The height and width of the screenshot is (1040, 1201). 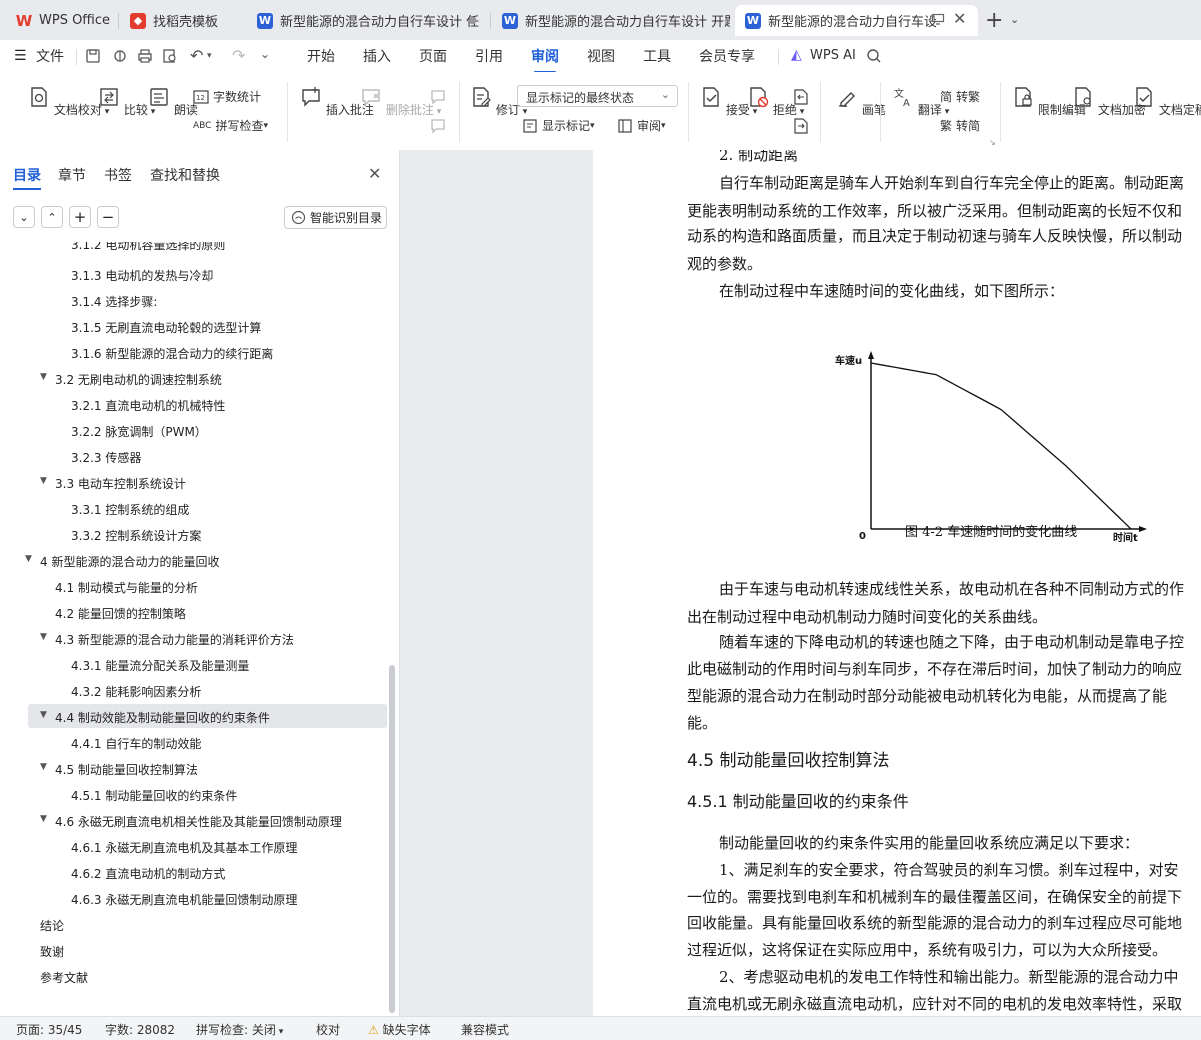 What do you see at coordinates (52, 951) in the screenshot?
I see `toc-item: 致谢` at bounding box center [52, 951].